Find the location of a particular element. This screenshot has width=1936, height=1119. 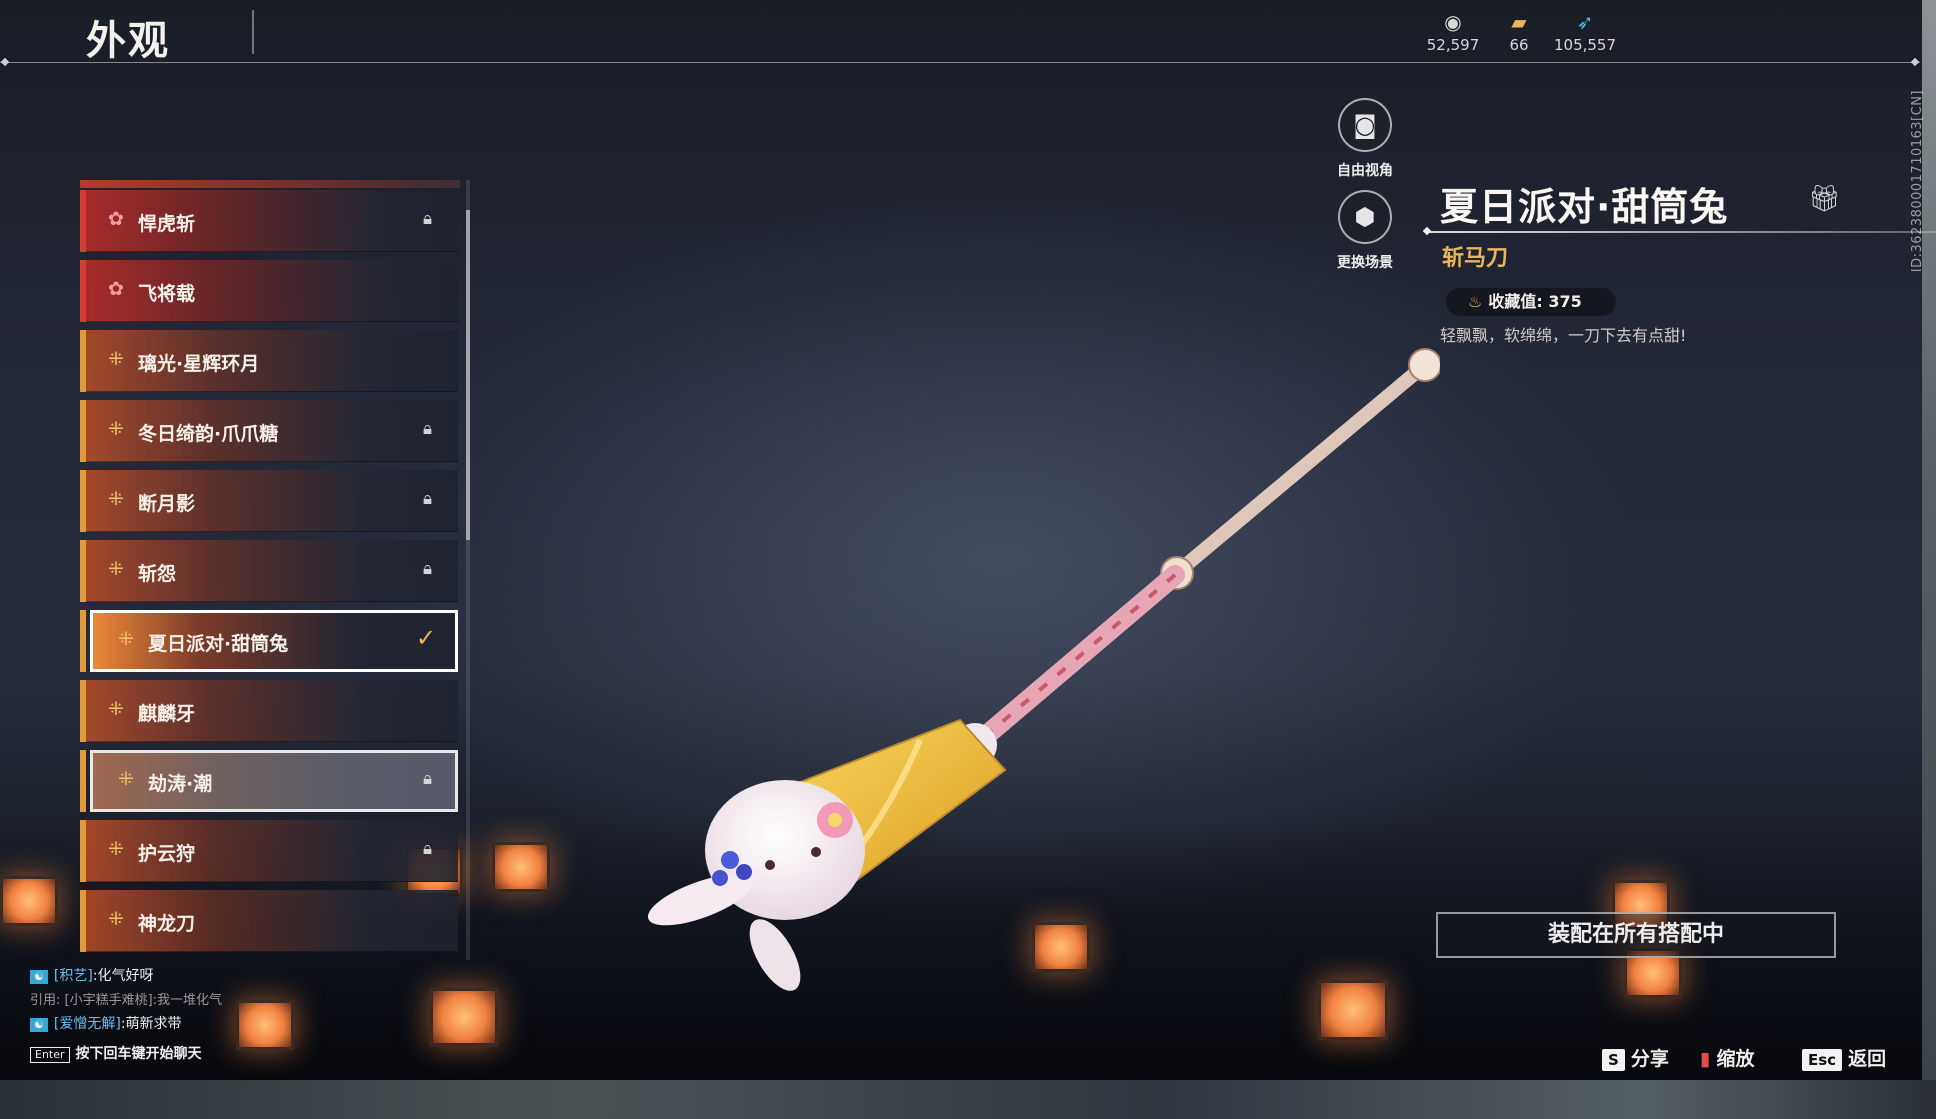

list-item: ✿ 飞将载 is located at coordinates (269, 291).